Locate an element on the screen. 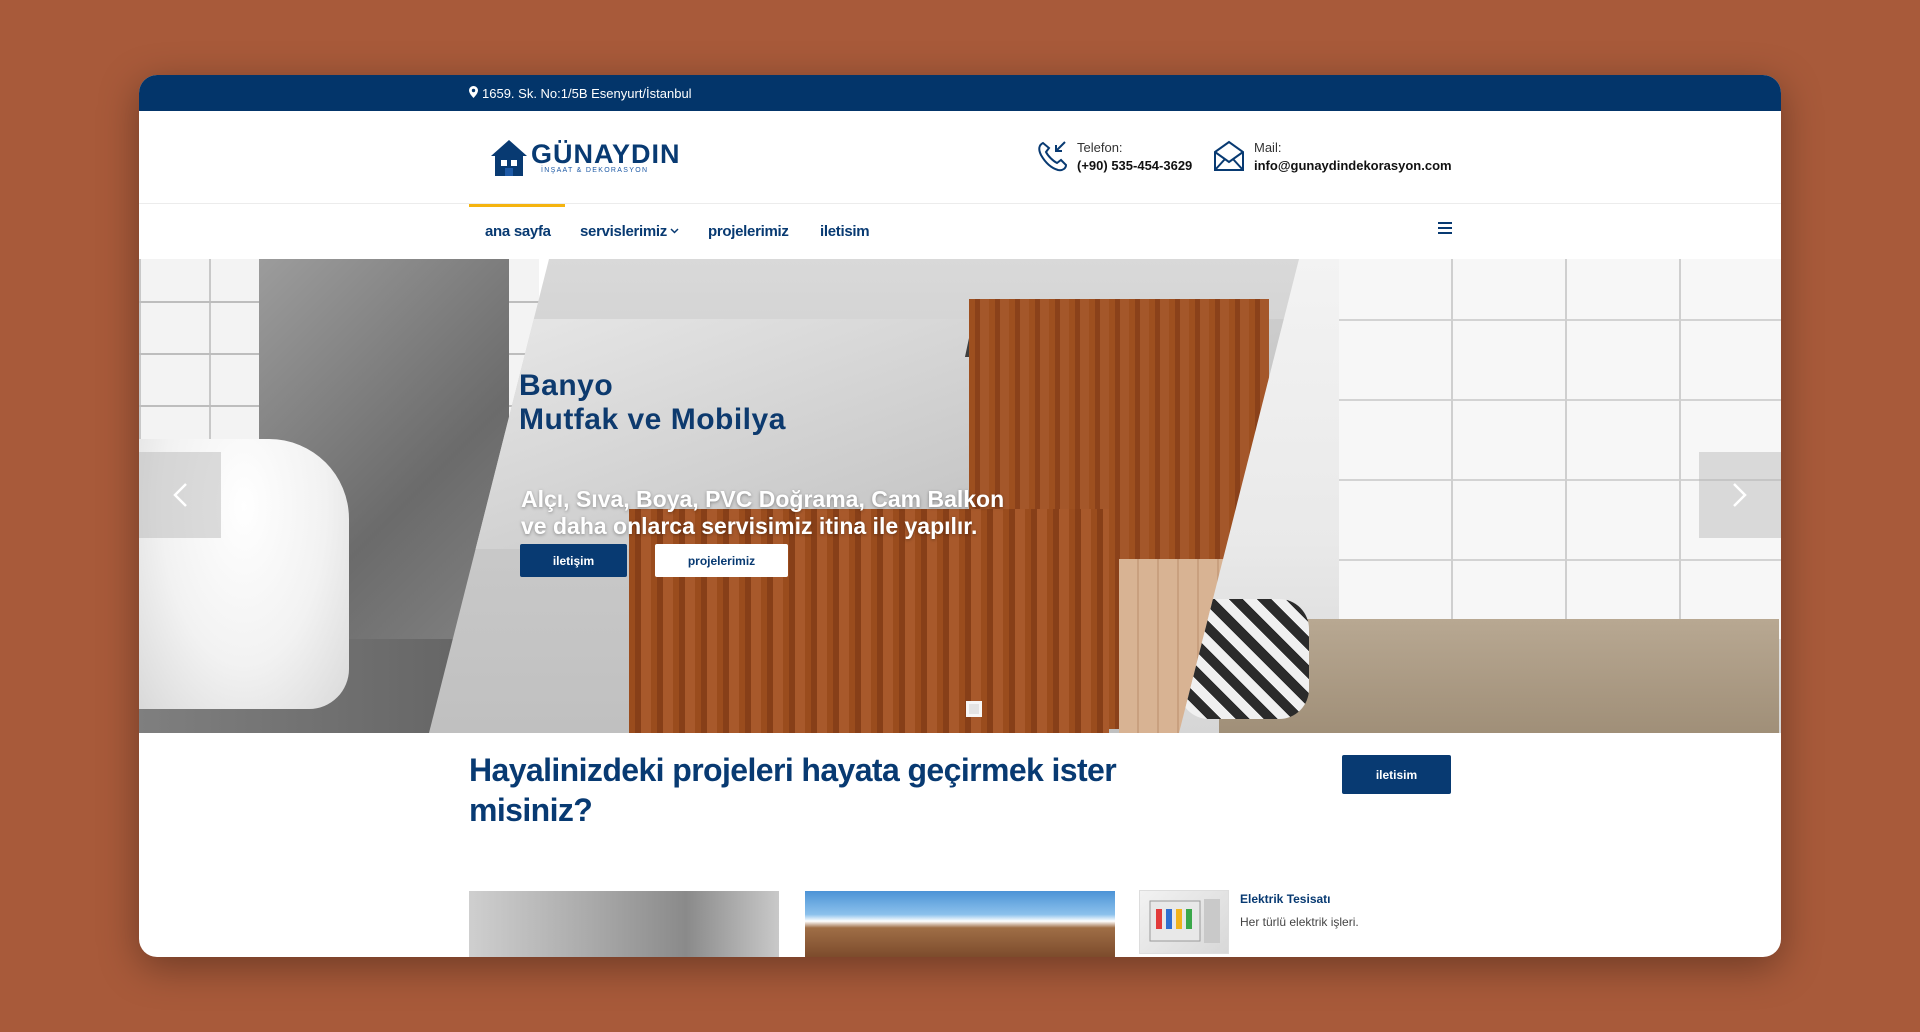 This screenshot has height=1032, width=1920. nav-item-label: ana sayfa is located at coordinates (518, 231).